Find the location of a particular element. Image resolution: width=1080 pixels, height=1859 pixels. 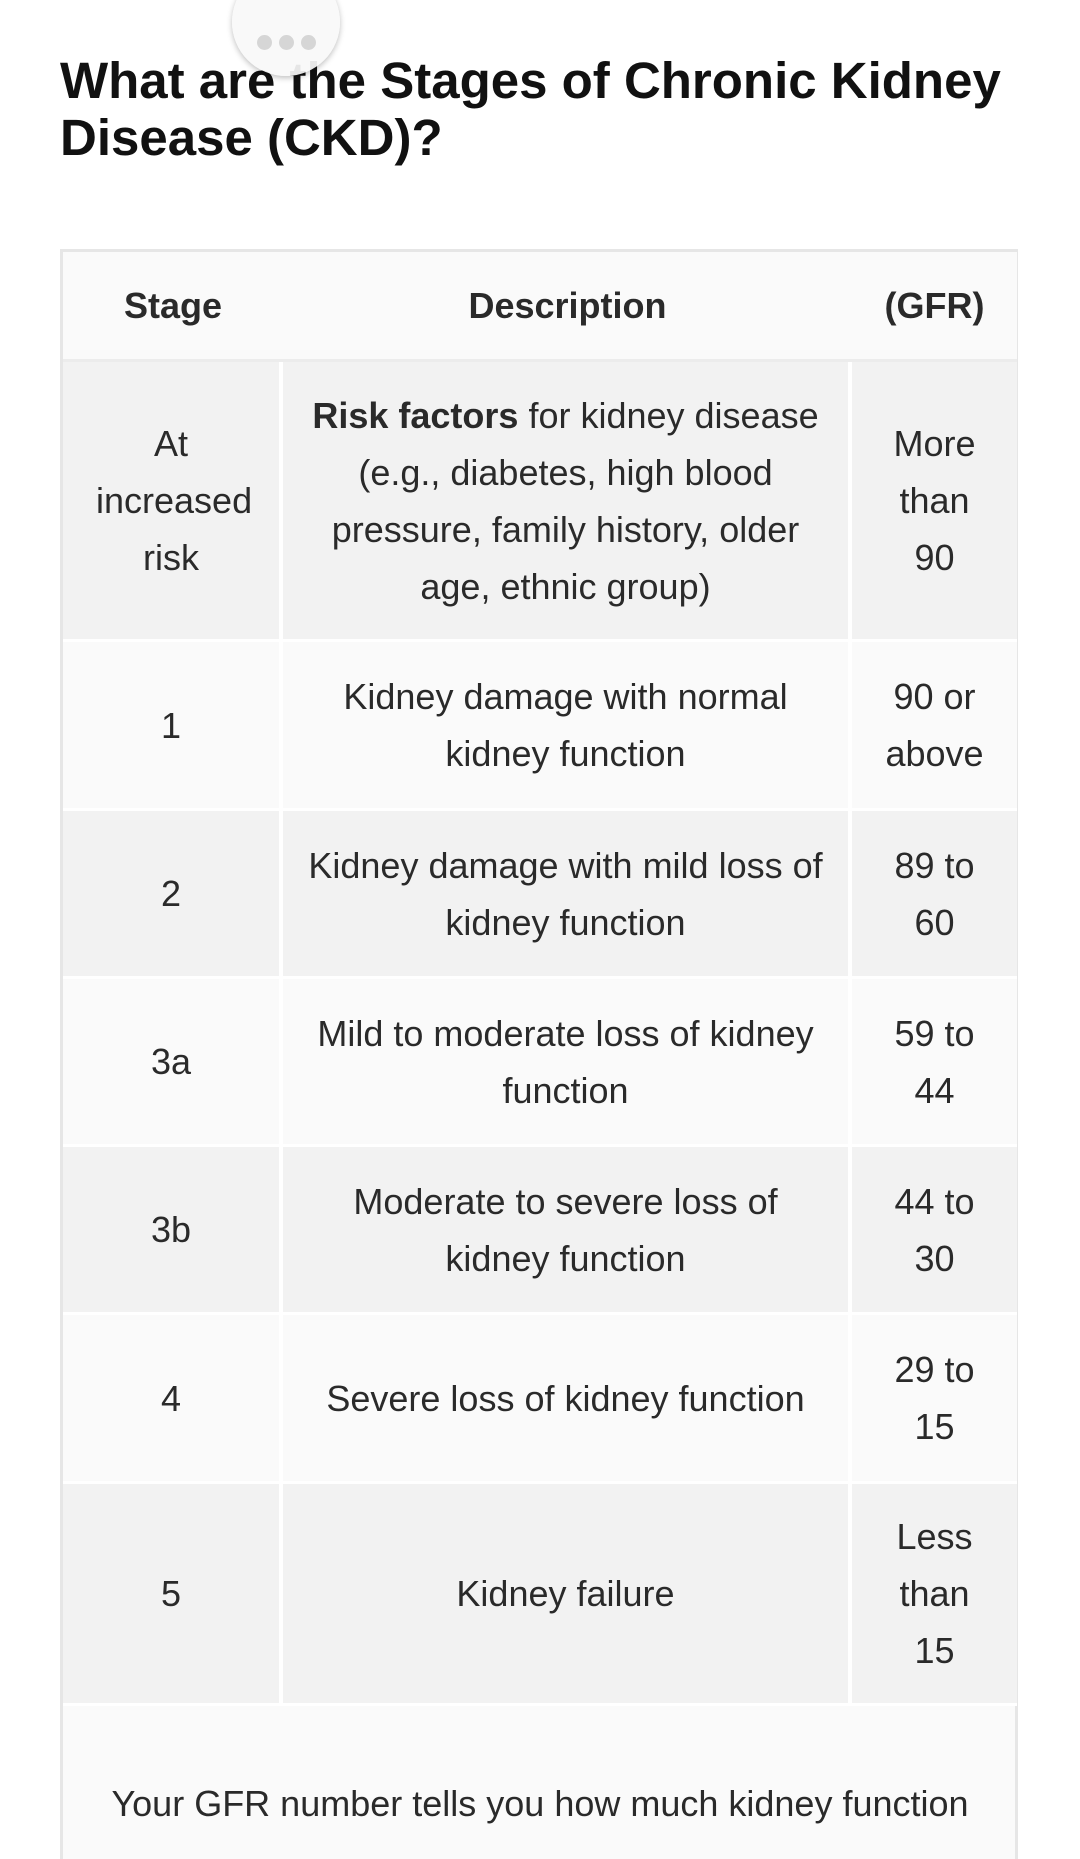

stage-text: At increased risk is located at coordinates (174, 500).